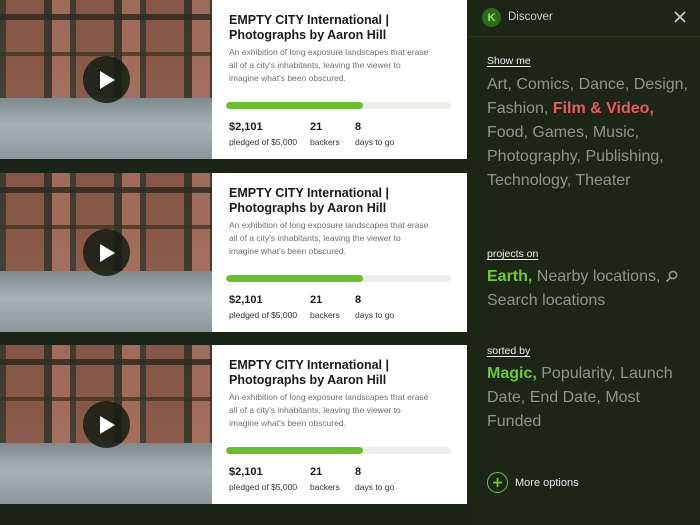 The image size is (700, 525). Describe the element at coordinates (671, 276) in the screenshot. I see `search-icon` at that location.